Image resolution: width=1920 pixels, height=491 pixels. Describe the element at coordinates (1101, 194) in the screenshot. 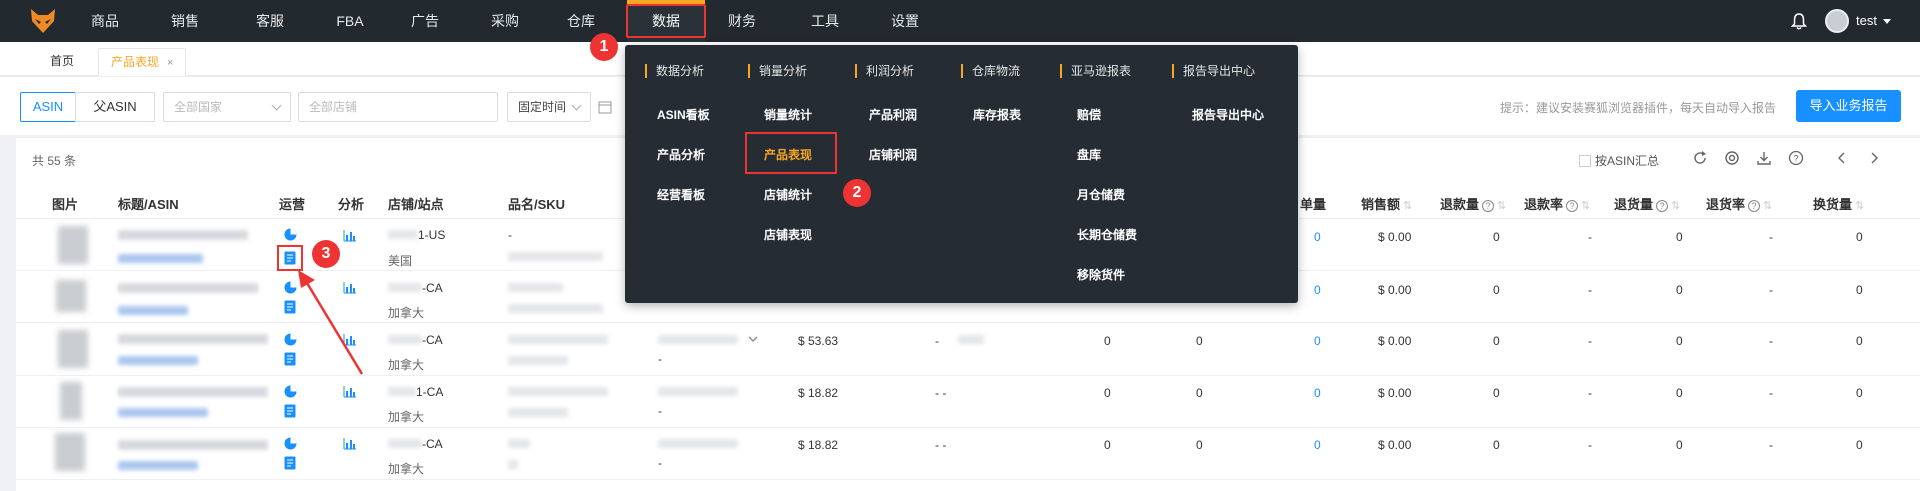

I see `menu-item-monthly-storage-fee: 月仓储费` at that location.